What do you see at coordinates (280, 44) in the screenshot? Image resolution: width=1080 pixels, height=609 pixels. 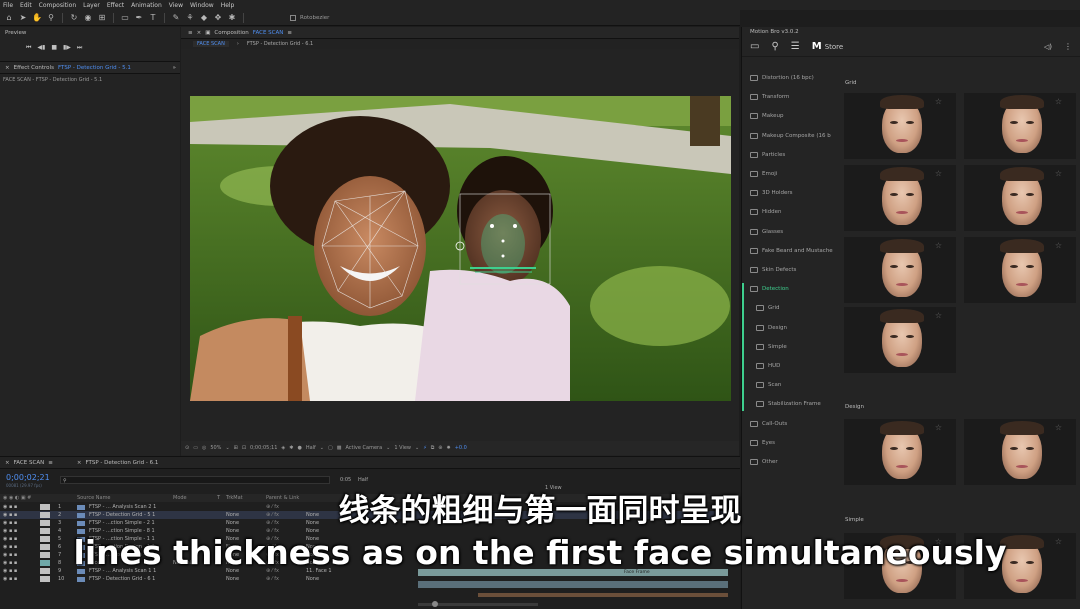 I see `tab-detection-grid: FTSP - Detection Grid - 6.1` at bounding box center [280, 44].